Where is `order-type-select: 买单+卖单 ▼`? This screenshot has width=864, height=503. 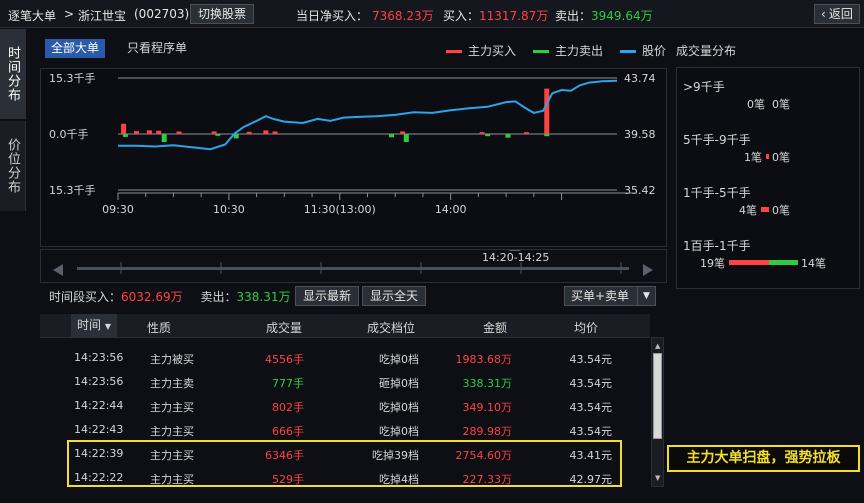 order-type-select: 买单+卖单 ▼ is located at coordinates (610, 296).